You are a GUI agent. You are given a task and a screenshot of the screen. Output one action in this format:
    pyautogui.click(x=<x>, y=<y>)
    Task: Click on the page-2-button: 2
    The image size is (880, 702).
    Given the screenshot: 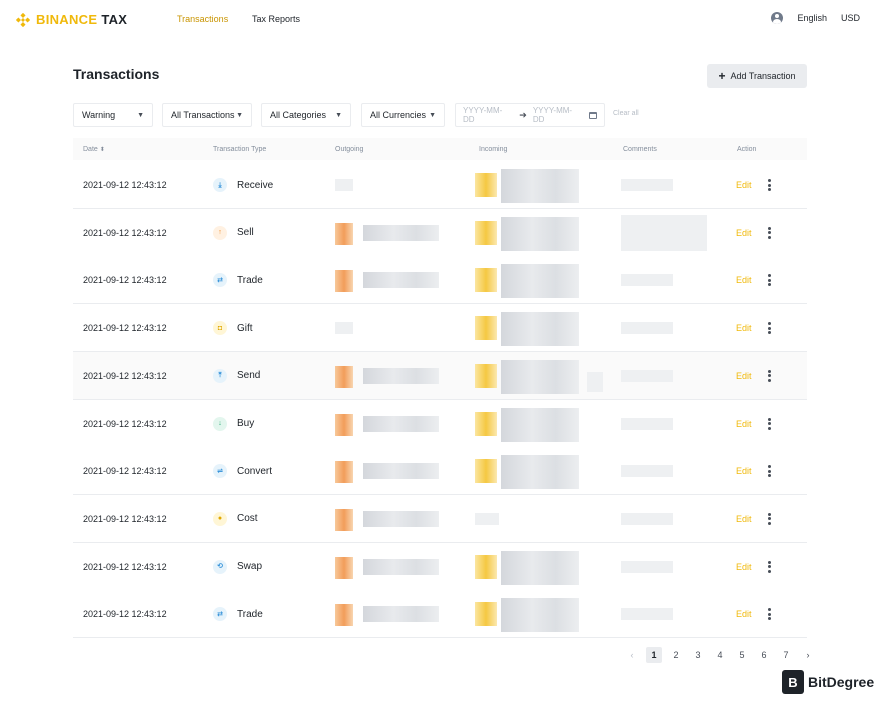 What is the action you would take?
    pyautogui.click(x=676, y=655)
    